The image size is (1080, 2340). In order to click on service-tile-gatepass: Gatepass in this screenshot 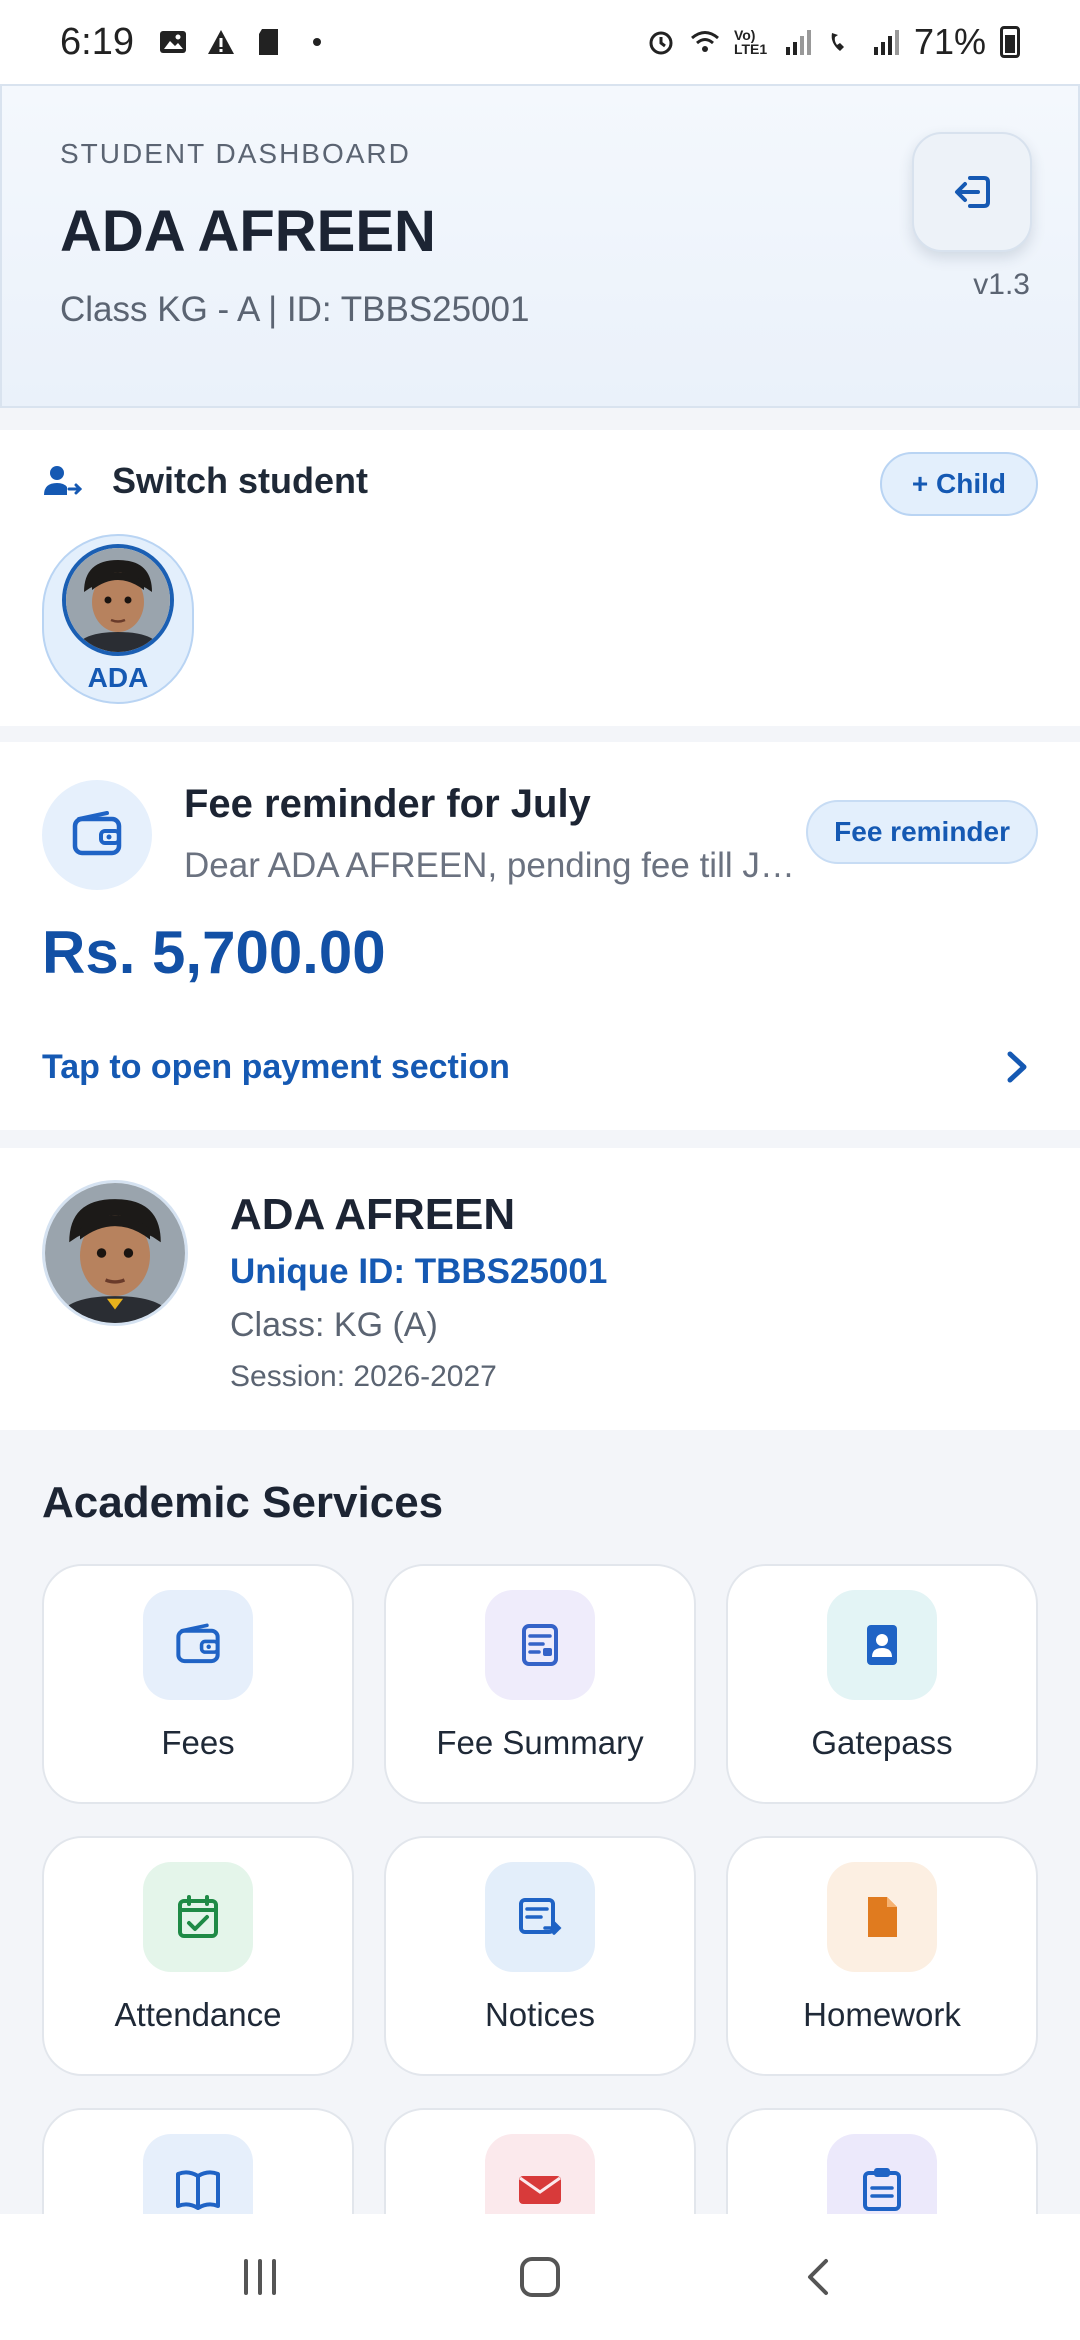, I will do `click(882, 1684)`.